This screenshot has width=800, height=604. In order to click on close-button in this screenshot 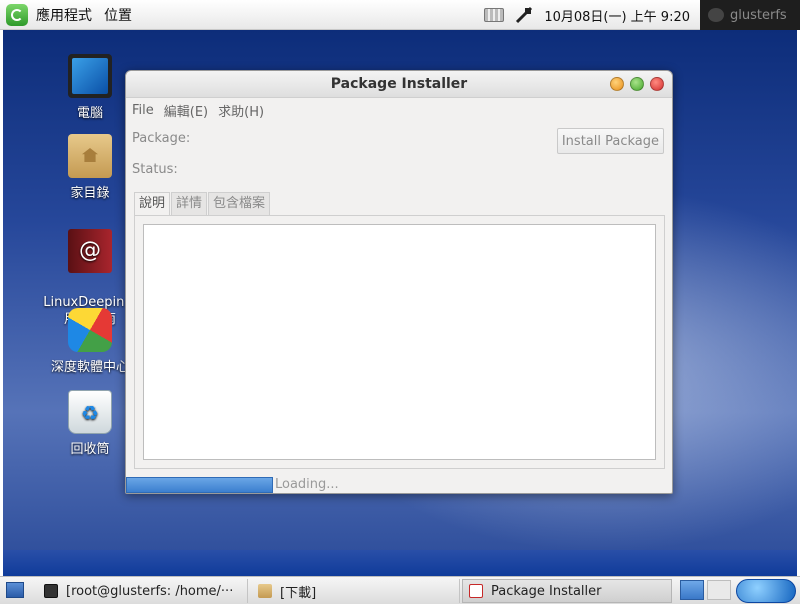, I will do `click(657, 84)`.